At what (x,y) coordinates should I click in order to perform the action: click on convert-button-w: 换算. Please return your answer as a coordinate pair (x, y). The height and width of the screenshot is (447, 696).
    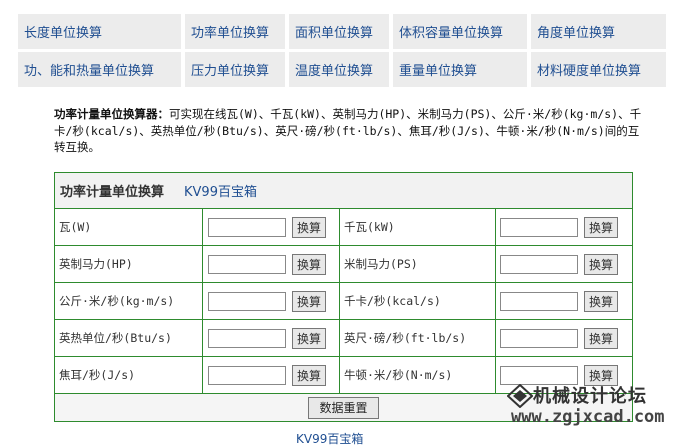
    Looking at the image, I should click on (309, 227).